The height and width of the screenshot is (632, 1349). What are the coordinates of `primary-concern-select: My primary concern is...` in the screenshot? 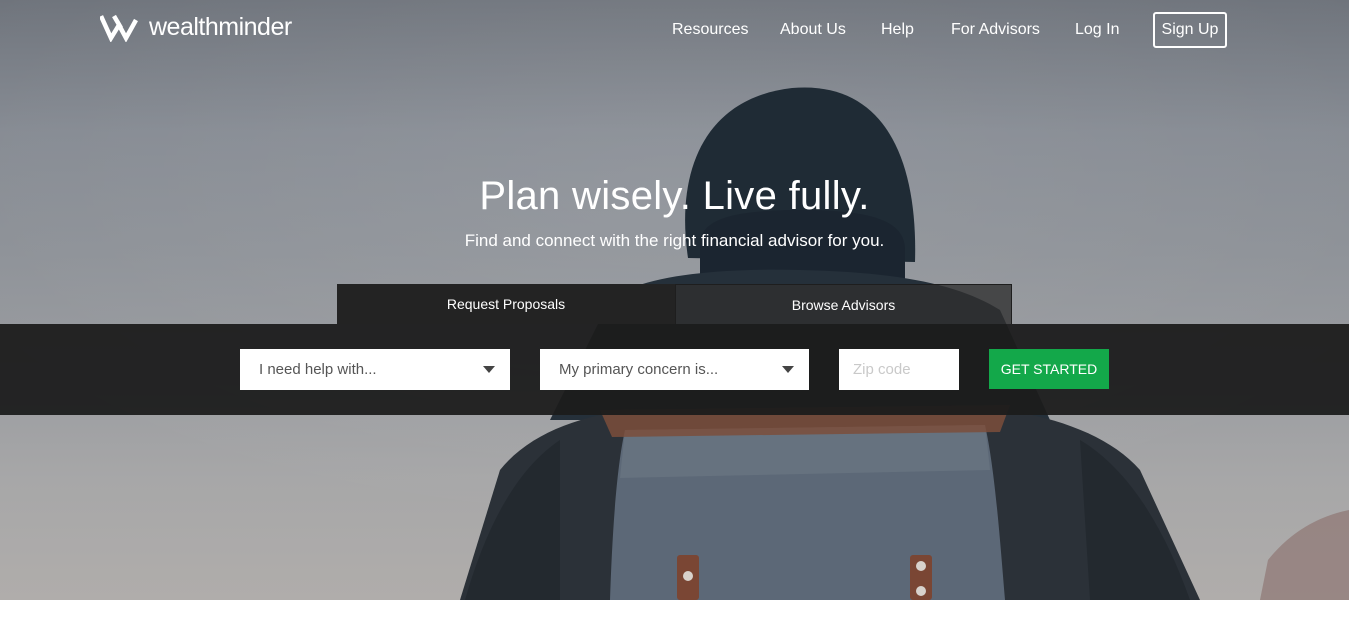 It's located at (674, 369).